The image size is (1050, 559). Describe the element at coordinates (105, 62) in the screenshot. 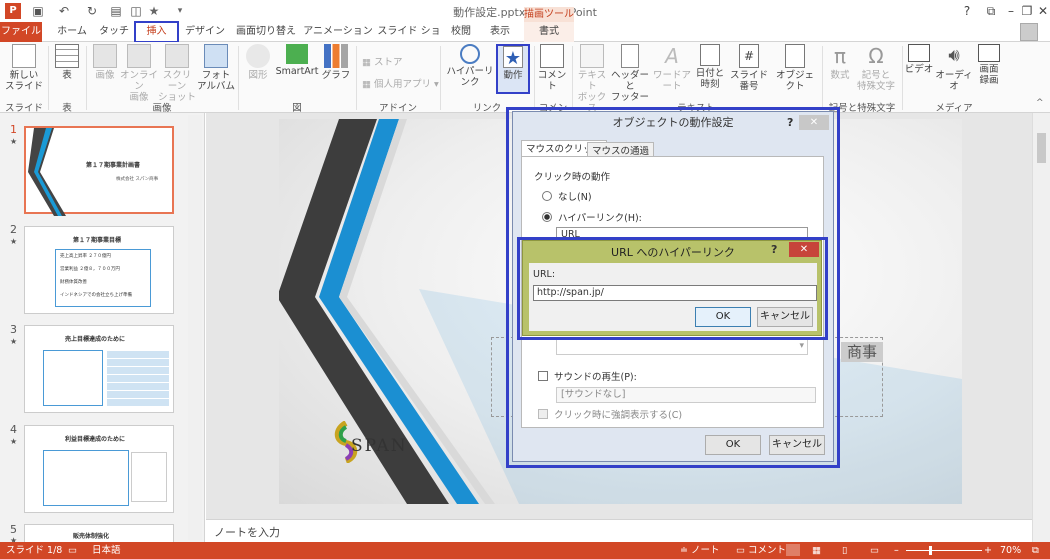

I see `picture-button: 画像` at that location.